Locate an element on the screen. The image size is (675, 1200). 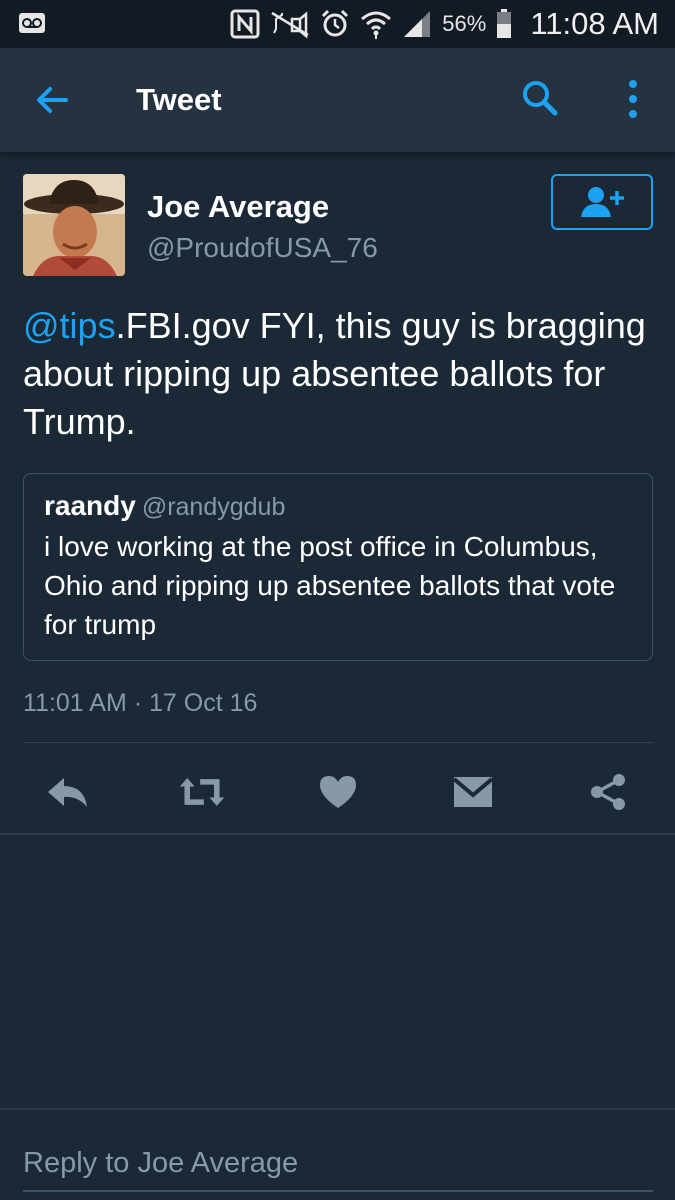
author-name: Joe Average is located at coordinates (238, 207).